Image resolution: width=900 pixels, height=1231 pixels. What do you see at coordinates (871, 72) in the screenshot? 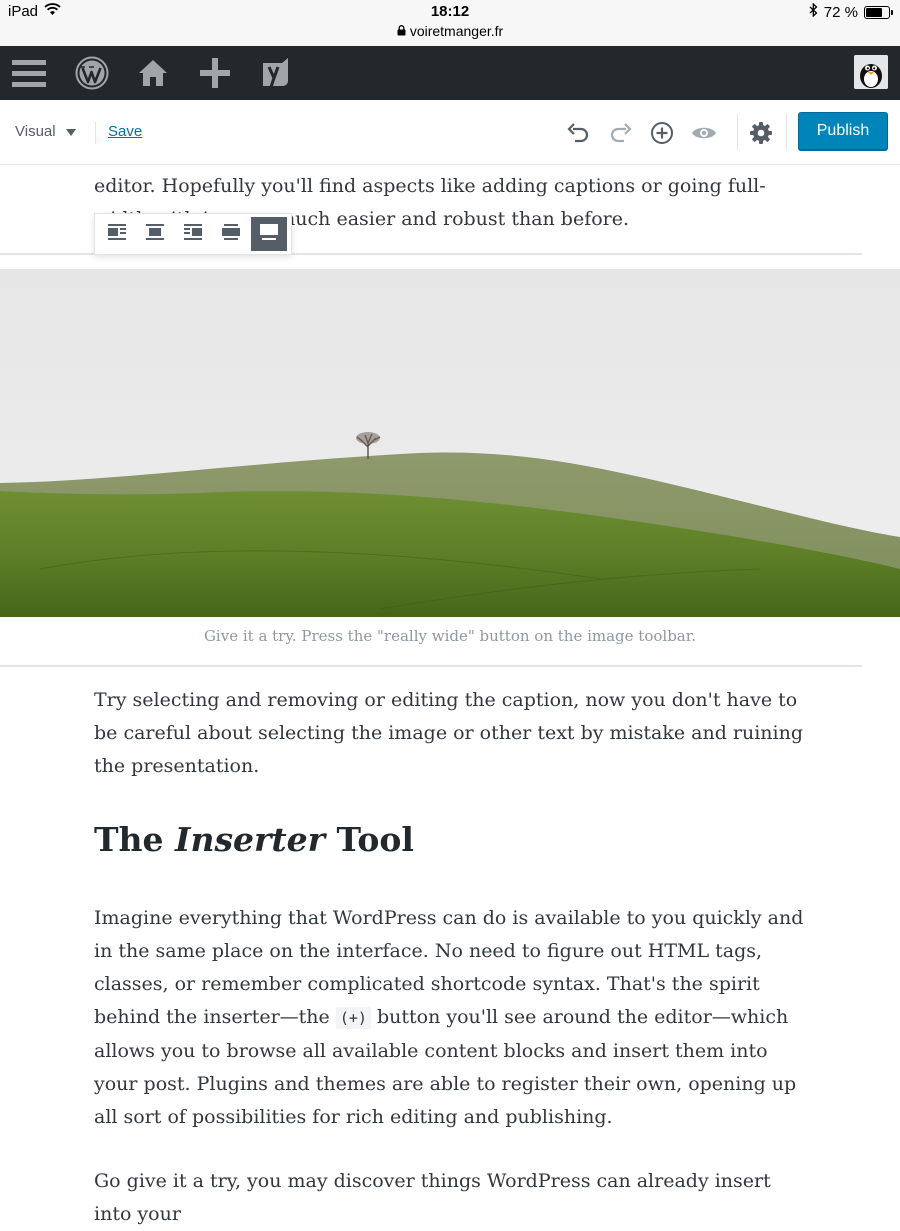
I see `avatar` at bounding box center [871, 72].